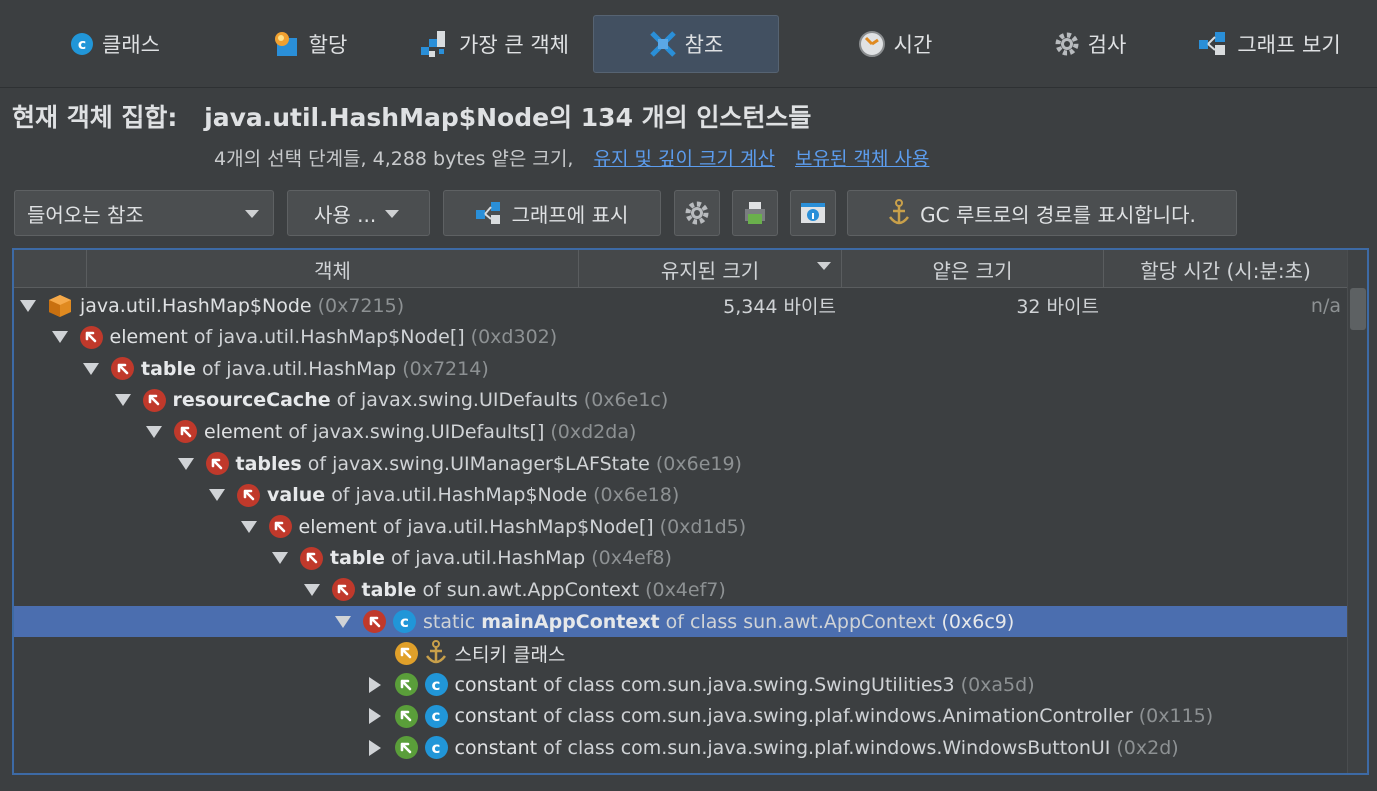 This screenshot has width=1377, height=791. I want to click on tab-time: 시간, so click(895, 44).